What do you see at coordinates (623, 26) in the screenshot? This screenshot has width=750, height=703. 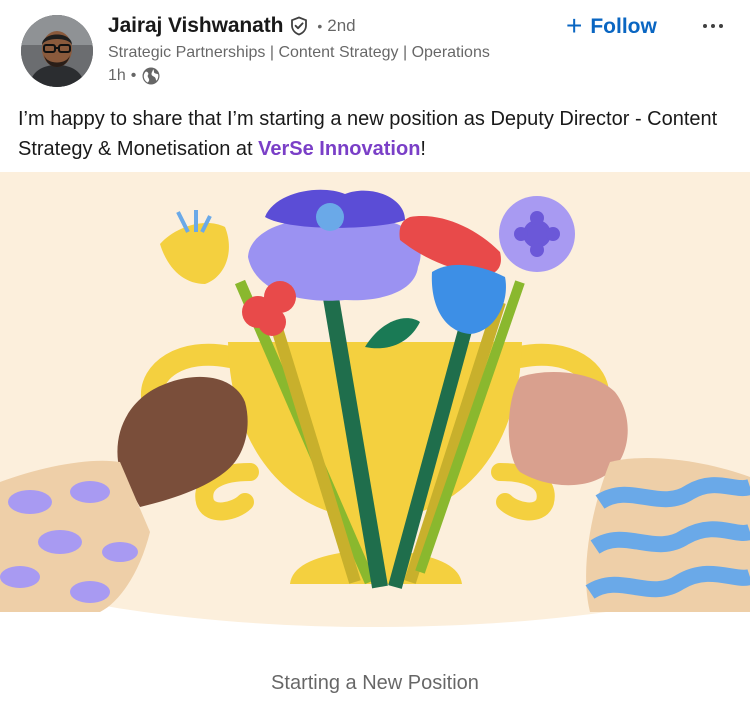 I see `follow-label: Follow` at bounding box center [623, 26].